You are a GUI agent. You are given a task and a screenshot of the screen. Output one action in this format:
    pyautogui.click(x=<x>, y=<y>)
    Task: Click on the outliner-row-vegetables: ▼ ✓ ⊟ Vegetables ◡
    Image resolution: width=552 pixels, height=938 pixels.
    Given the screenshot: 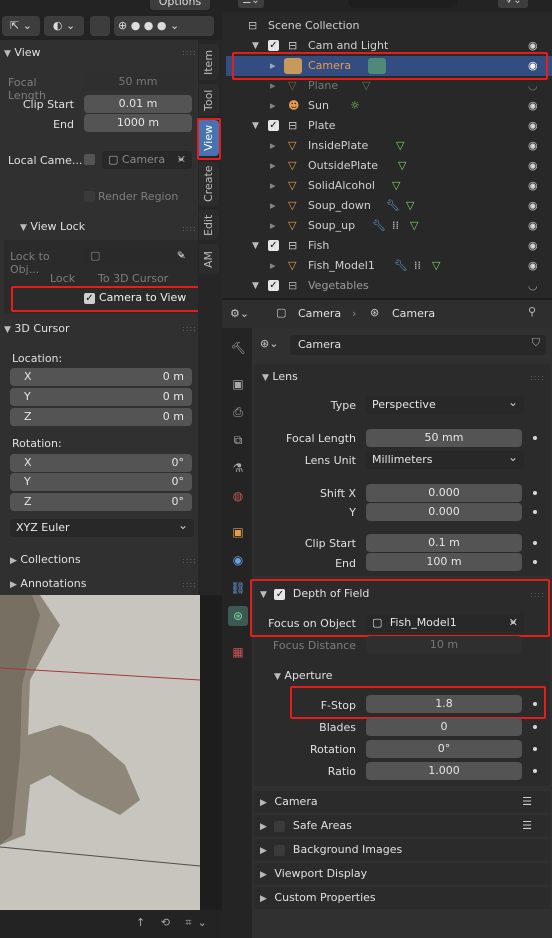 What is the action you would take?
    pyautogui.click(x=389, y=286)
    